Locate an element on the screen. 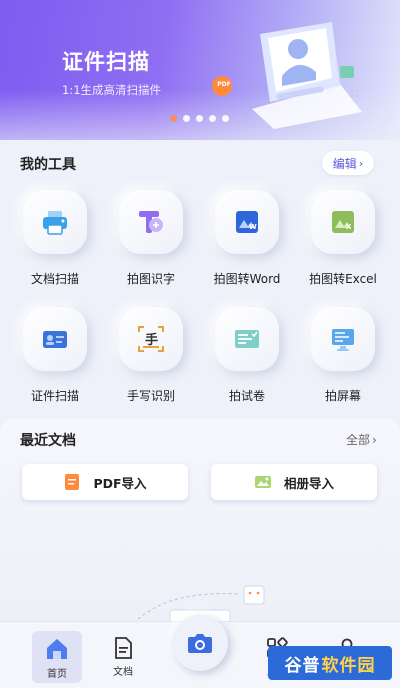 The width and height of the screenshot is (400, 688). pdf-import-button: PDF导入 is located at coordinates (105, 482).